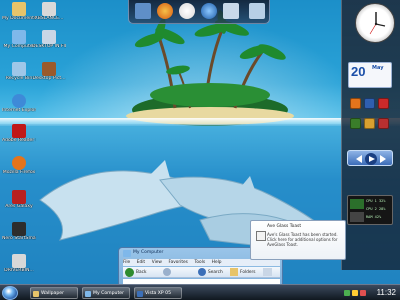 This screenshot has height=300, width=400. I want to click on cpu-row: CPU 1 32%, so click(376, 201).